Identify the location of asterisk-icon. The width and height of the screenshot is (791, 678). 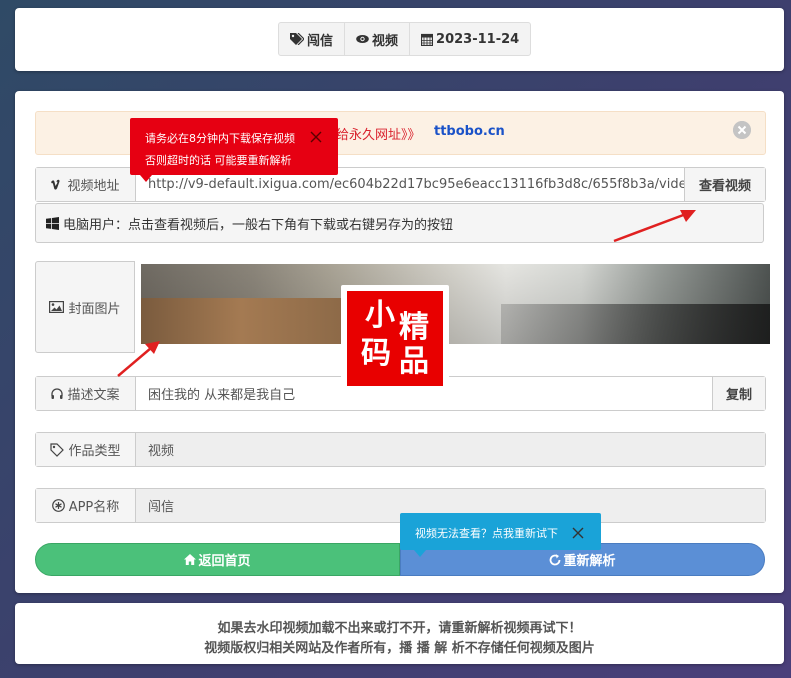
(58, 505).